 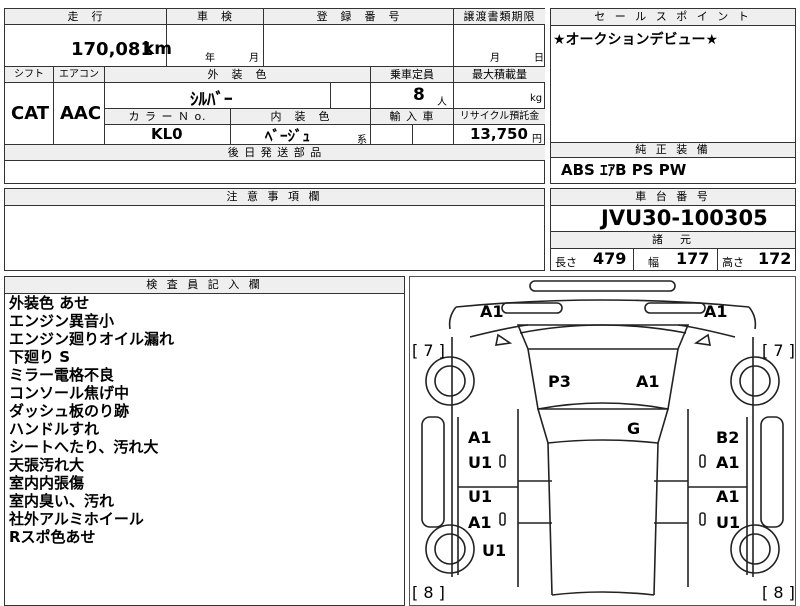 What do you see at coordinates (494, 550) in the screenshot?
I see `mark-left-rear-wheel: U1` at bounding box center [494, 550].